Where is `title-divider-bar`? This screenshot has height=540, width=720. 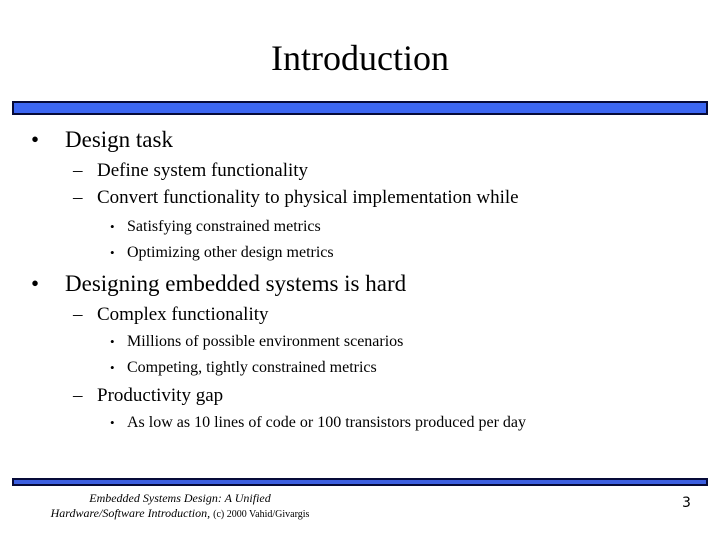
title-divider-bar is located at coordinates (360, 108).